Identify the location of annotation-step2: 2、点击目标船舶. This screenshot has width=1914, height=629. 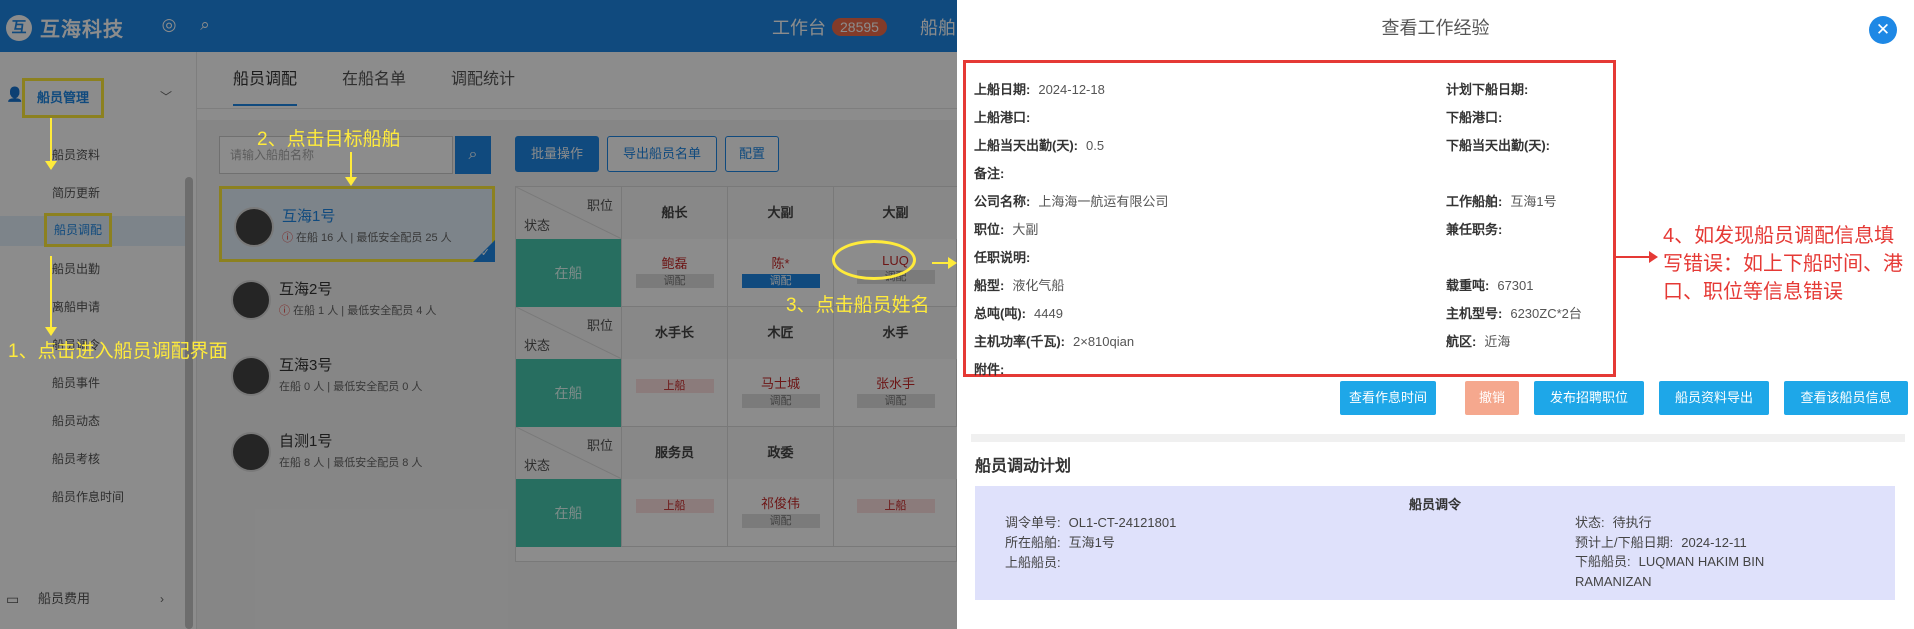
(329, 139).